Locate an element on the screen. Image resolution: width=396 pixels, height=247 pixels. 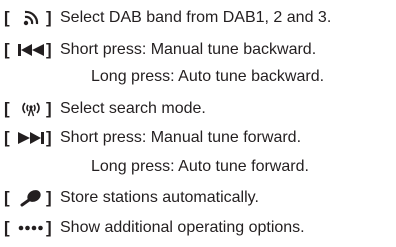
item-description: Select DAB band from DAB1, 2 and 3. is located at coordinates (196, 17).